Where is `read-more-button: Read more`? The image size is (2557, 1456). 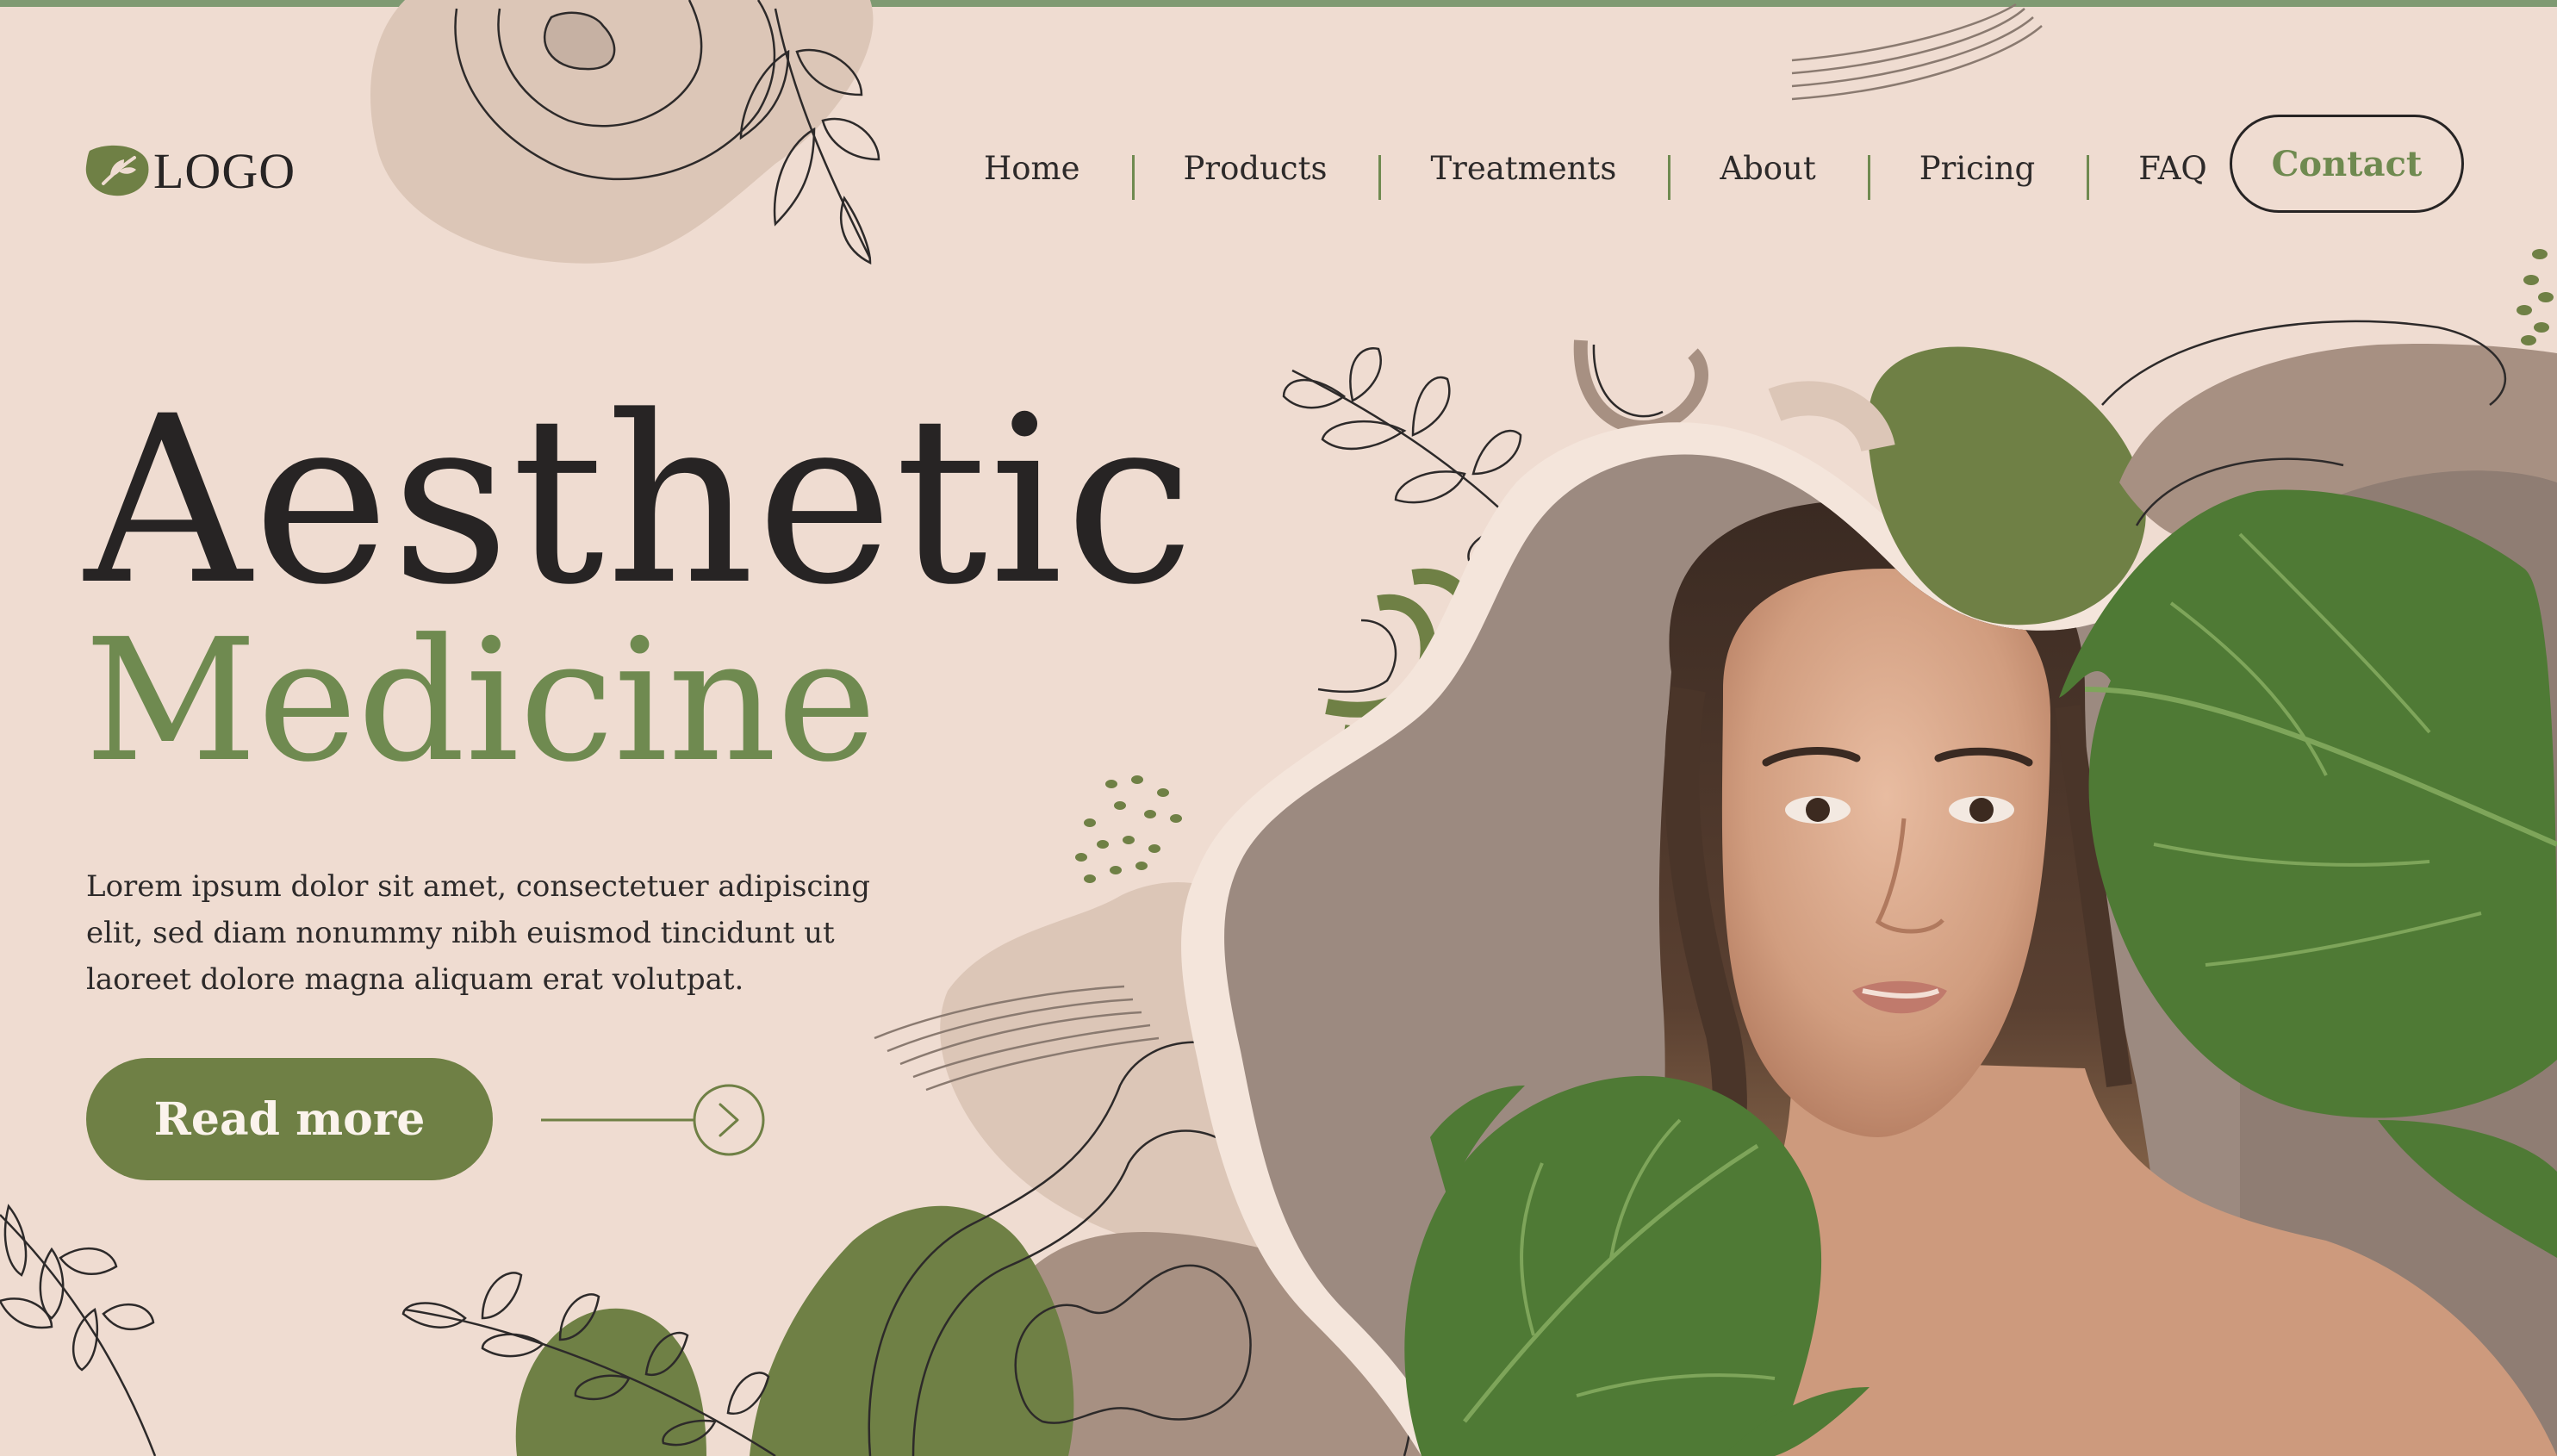
read-more-button: Read more is located at coordinates (289, 1119).